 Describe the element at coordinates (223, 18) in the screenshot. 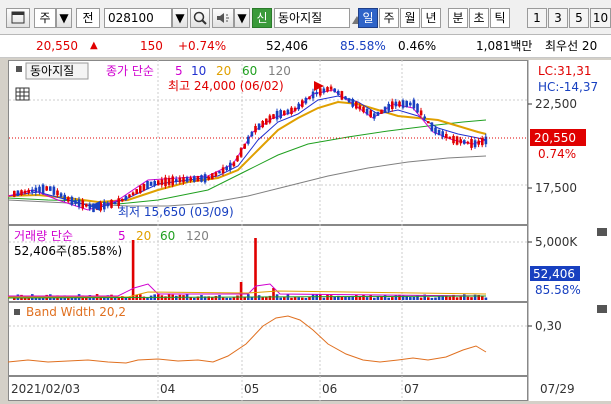

I see `speaker-icon` at that location.